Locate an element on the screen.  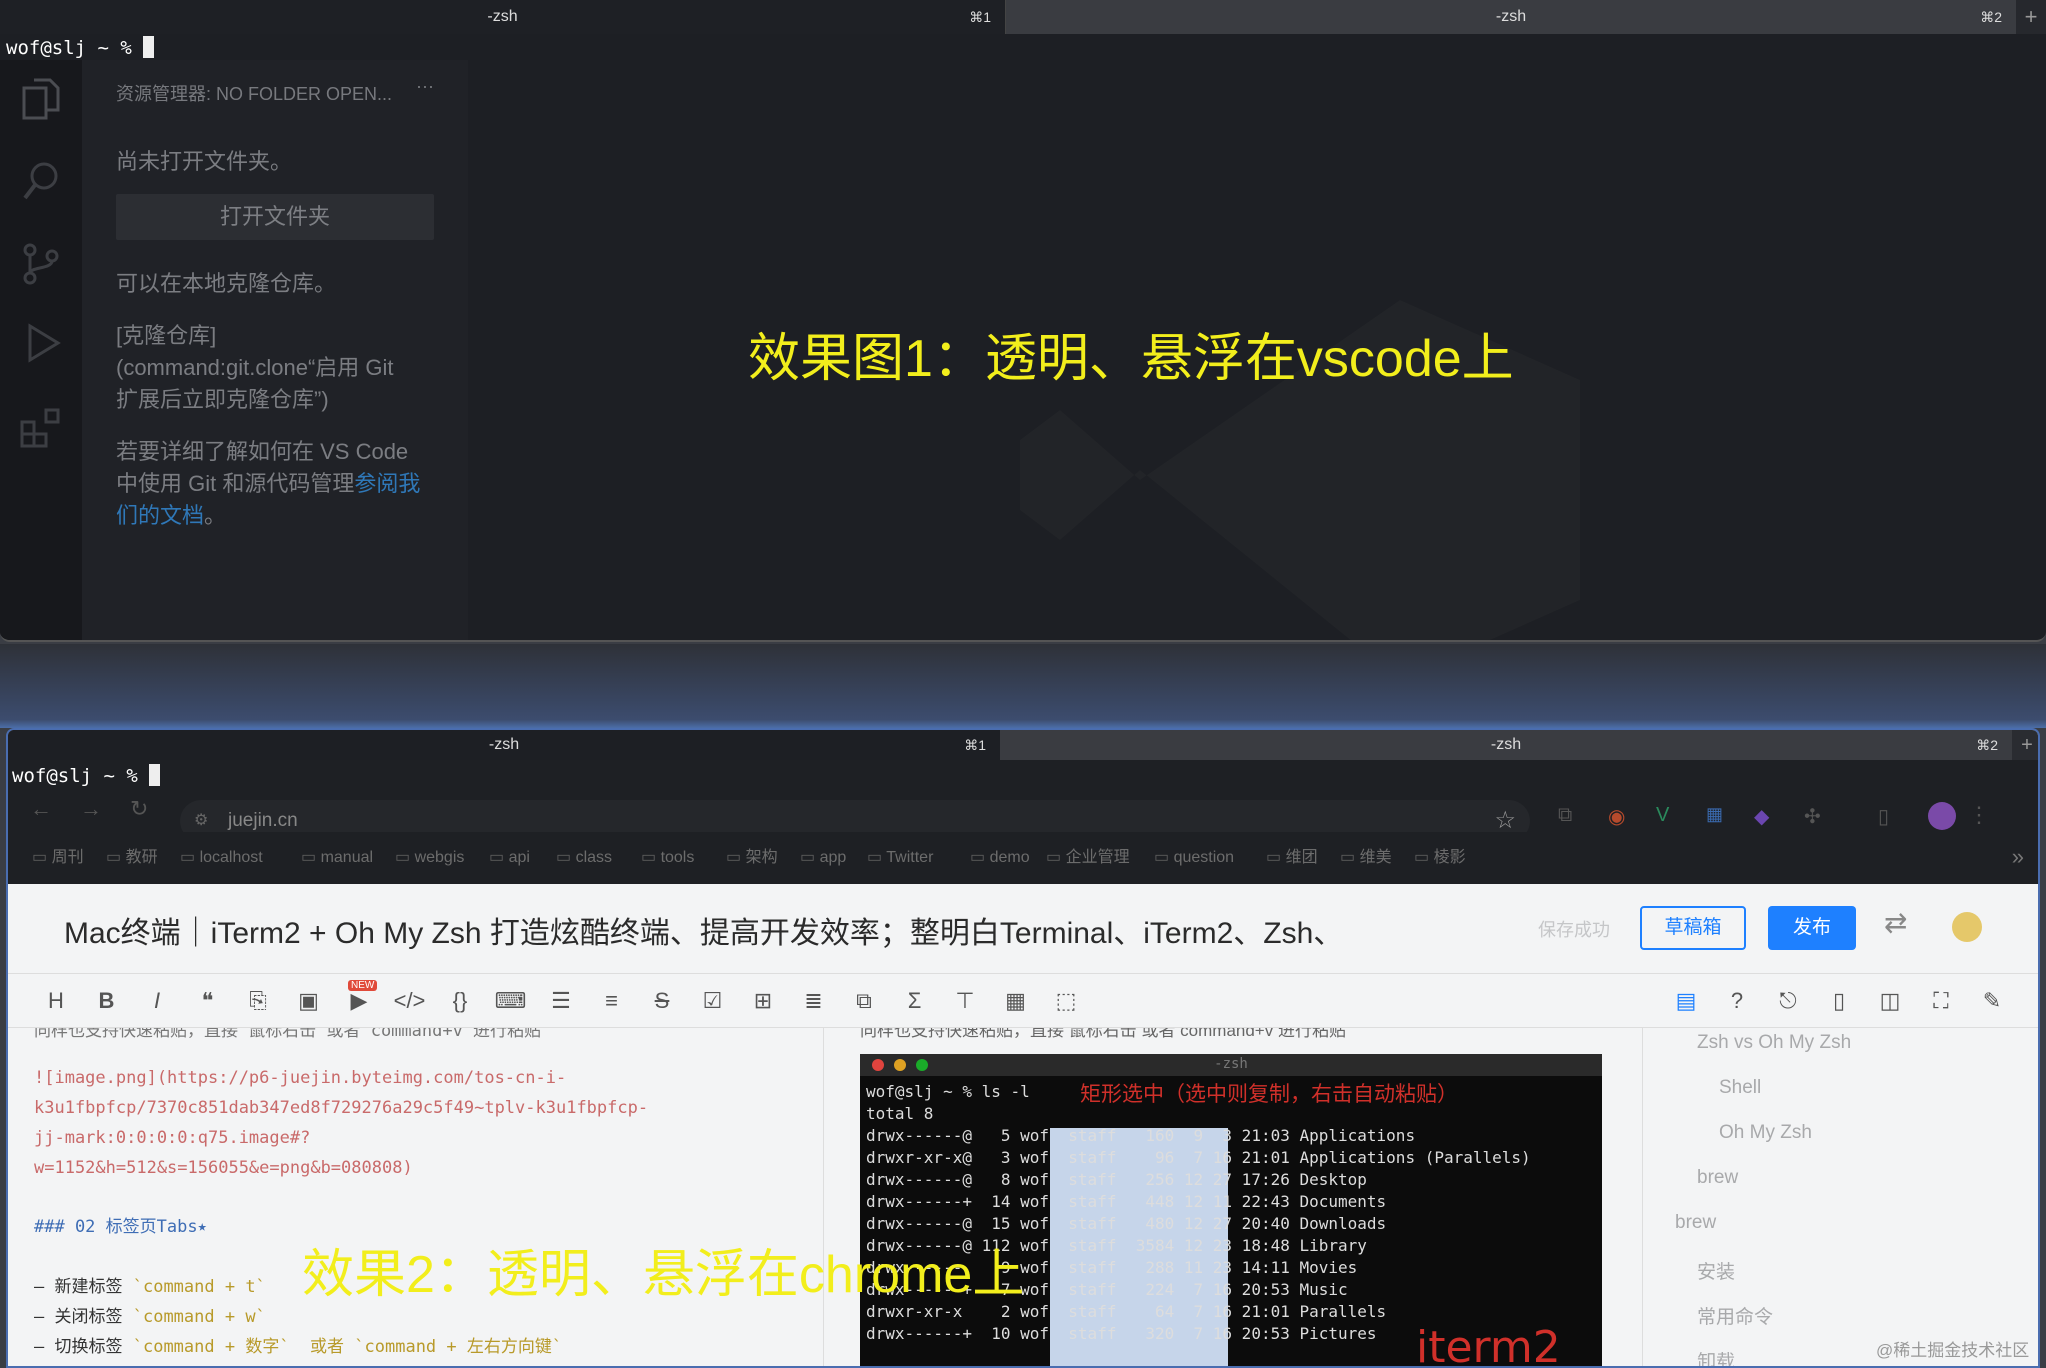
back-icon: ← is located at coordinates (41, 809).